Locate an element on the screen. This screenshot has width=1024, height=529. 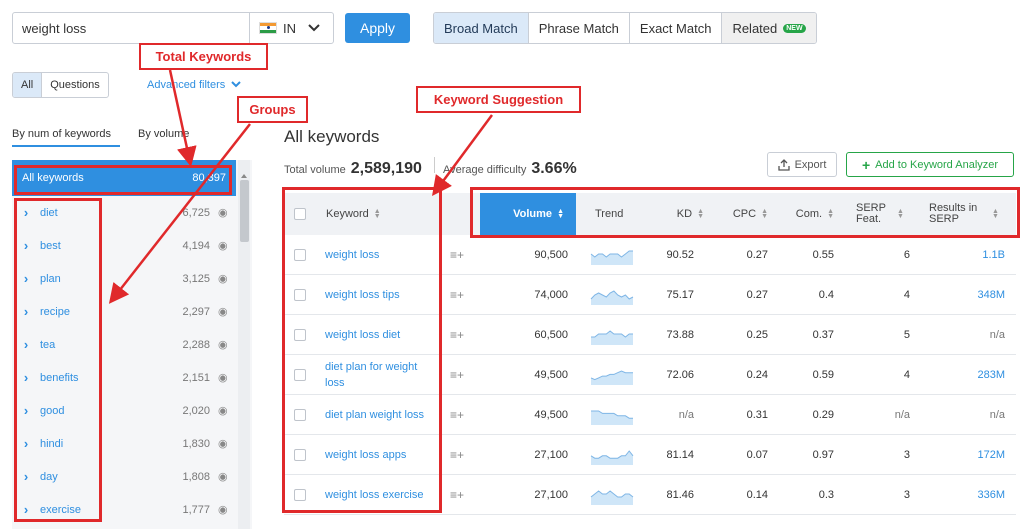
arrow-to-total-keywords is located at coordinates (182, 118).